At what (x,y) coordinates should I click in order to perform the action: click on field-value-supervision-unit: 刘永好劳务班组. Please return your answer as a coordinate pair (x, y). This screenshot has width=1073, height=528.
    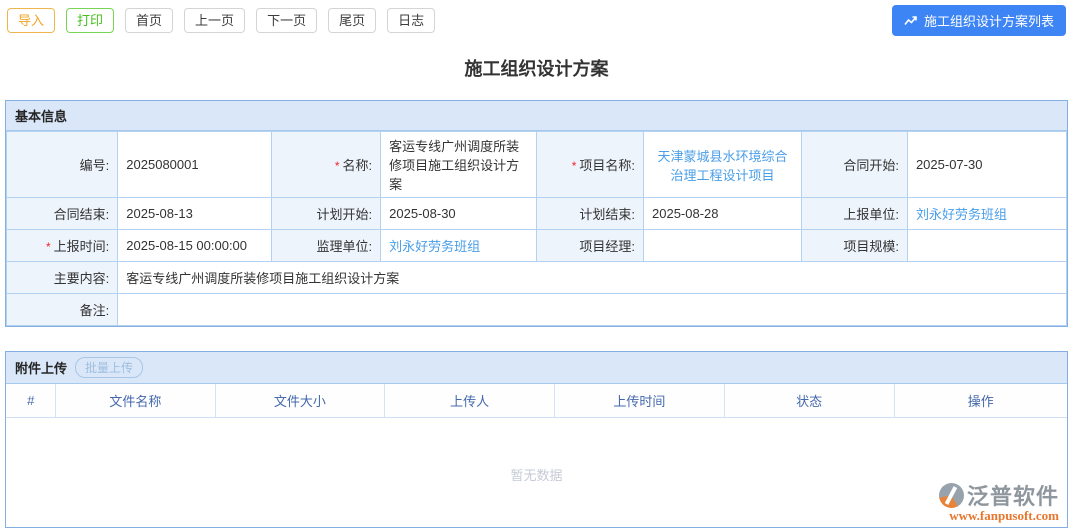
    Looking at the image, I should click on (458, 245).